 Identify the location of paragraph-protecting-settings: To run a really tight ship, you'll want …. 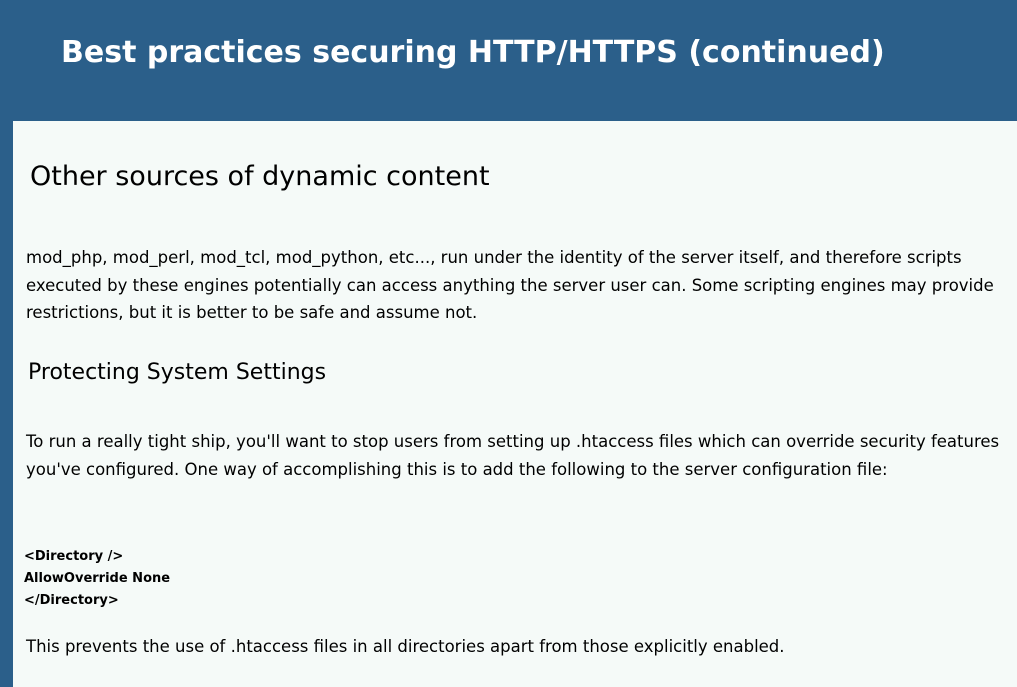
(513, 455).